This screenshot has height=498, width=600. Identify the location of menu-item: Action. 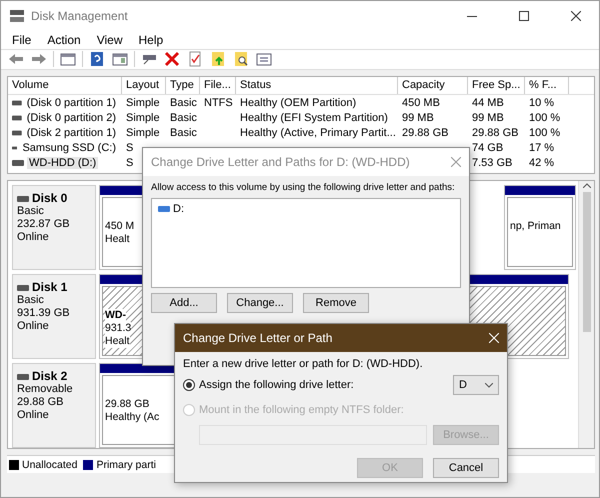
(64, 39).